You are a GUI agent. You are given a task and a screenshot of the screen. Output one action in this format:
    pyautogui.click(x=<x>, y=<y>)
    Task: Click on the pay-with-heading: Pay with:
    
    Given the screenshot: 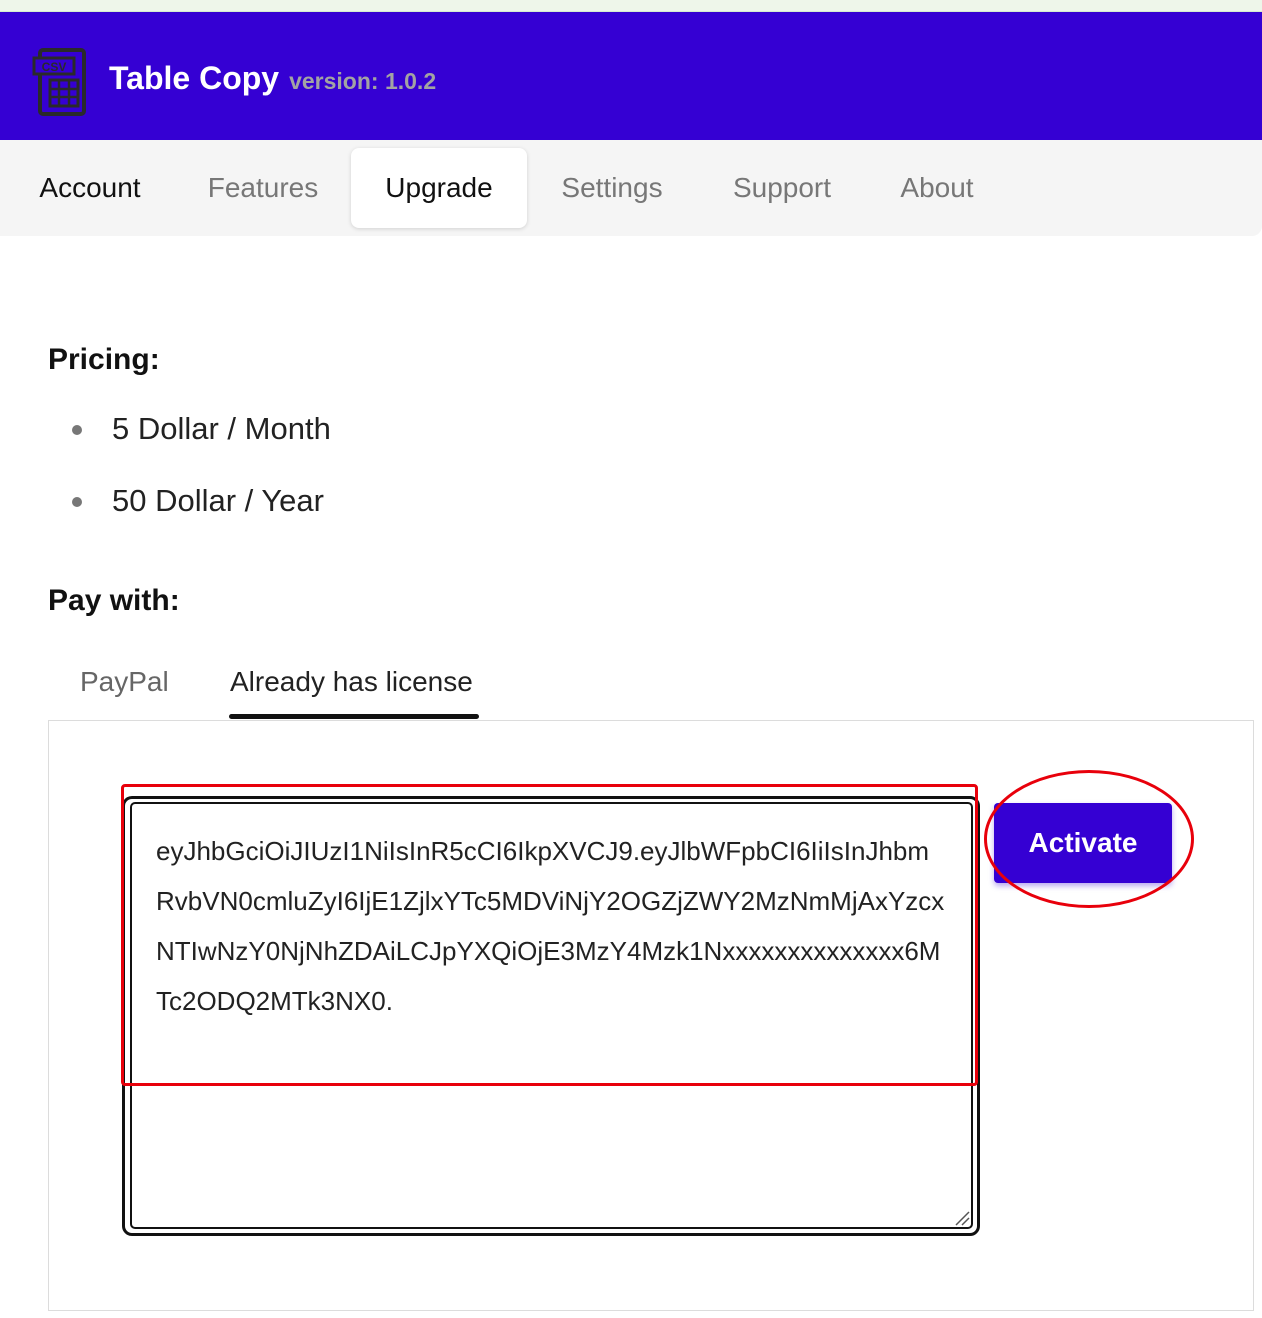 What is the action you would take?
    pyautogui.click(x=114, y=600)
    